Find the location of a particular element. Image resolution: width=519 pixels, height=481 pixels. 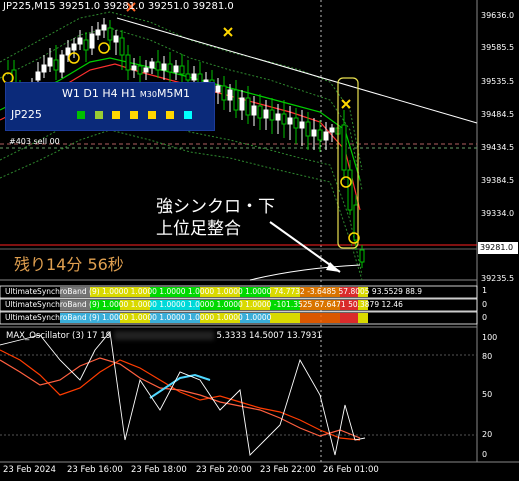

timeframe-panel: W1 D1 H4 H1 M30M5M1 JP225 is located at coordinates (110, 106).